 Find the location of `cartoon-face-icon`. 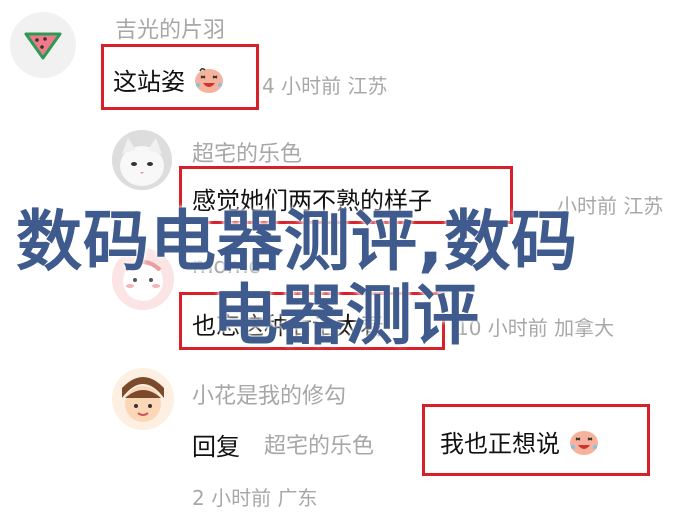

cartoon-face-icon is located at coordinates (143, 399).